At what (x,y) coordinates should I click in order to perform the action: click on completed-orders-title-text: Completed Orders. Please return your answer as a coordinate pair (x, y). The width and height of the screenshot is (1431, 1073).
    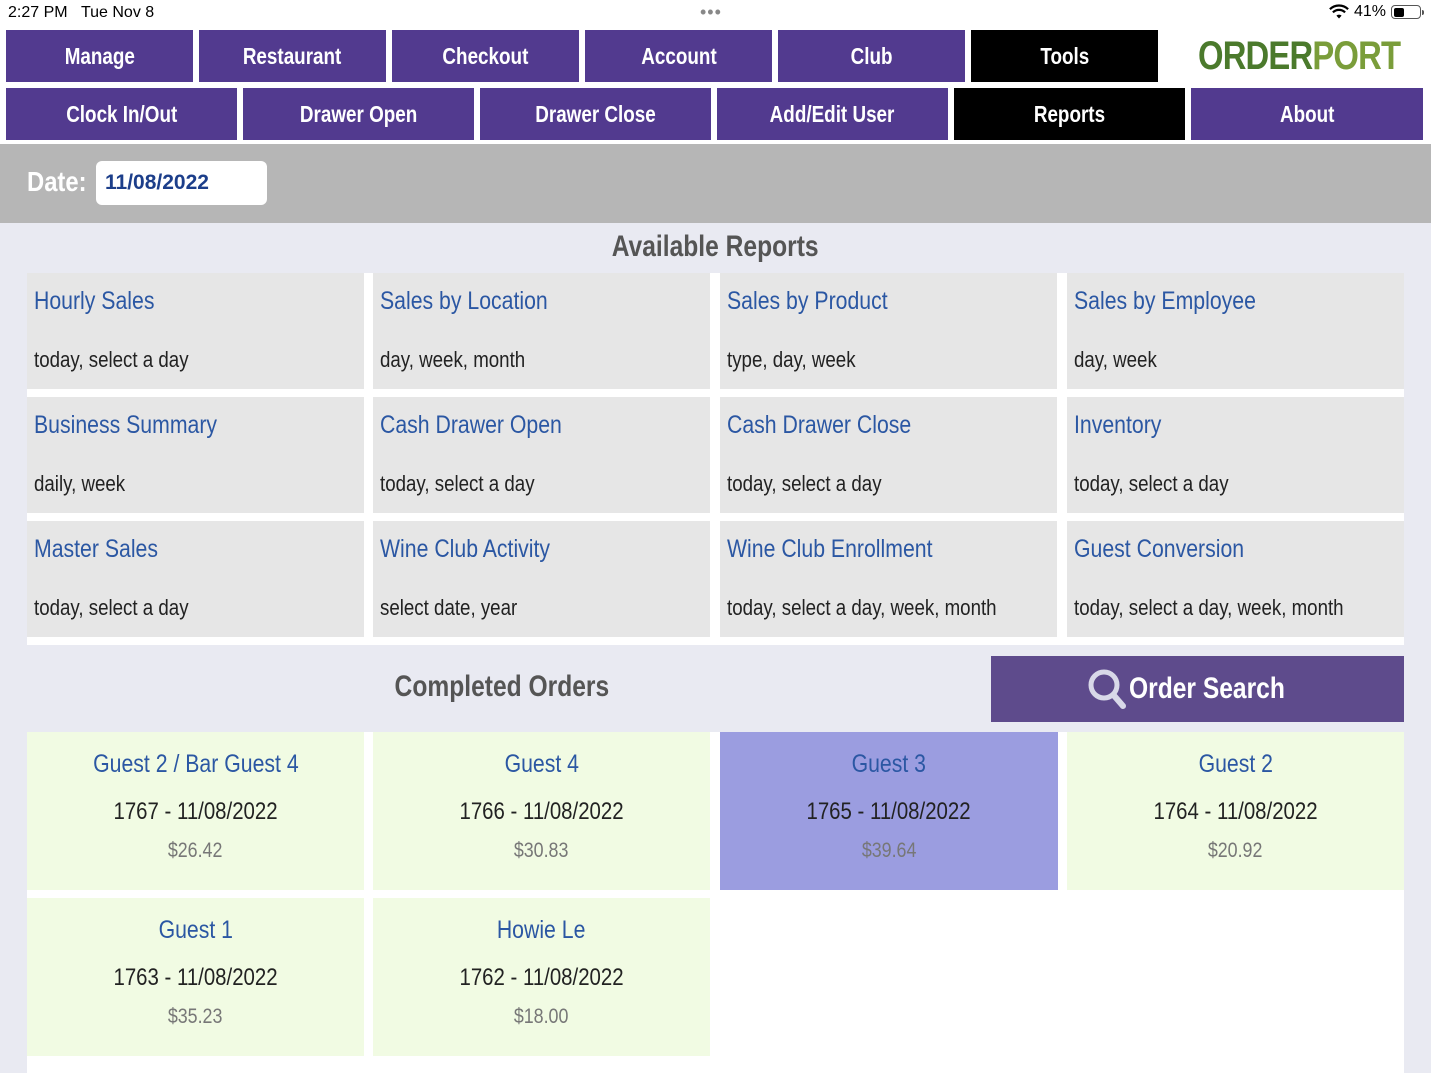
    Looking at the image, I should click on (502, 686).